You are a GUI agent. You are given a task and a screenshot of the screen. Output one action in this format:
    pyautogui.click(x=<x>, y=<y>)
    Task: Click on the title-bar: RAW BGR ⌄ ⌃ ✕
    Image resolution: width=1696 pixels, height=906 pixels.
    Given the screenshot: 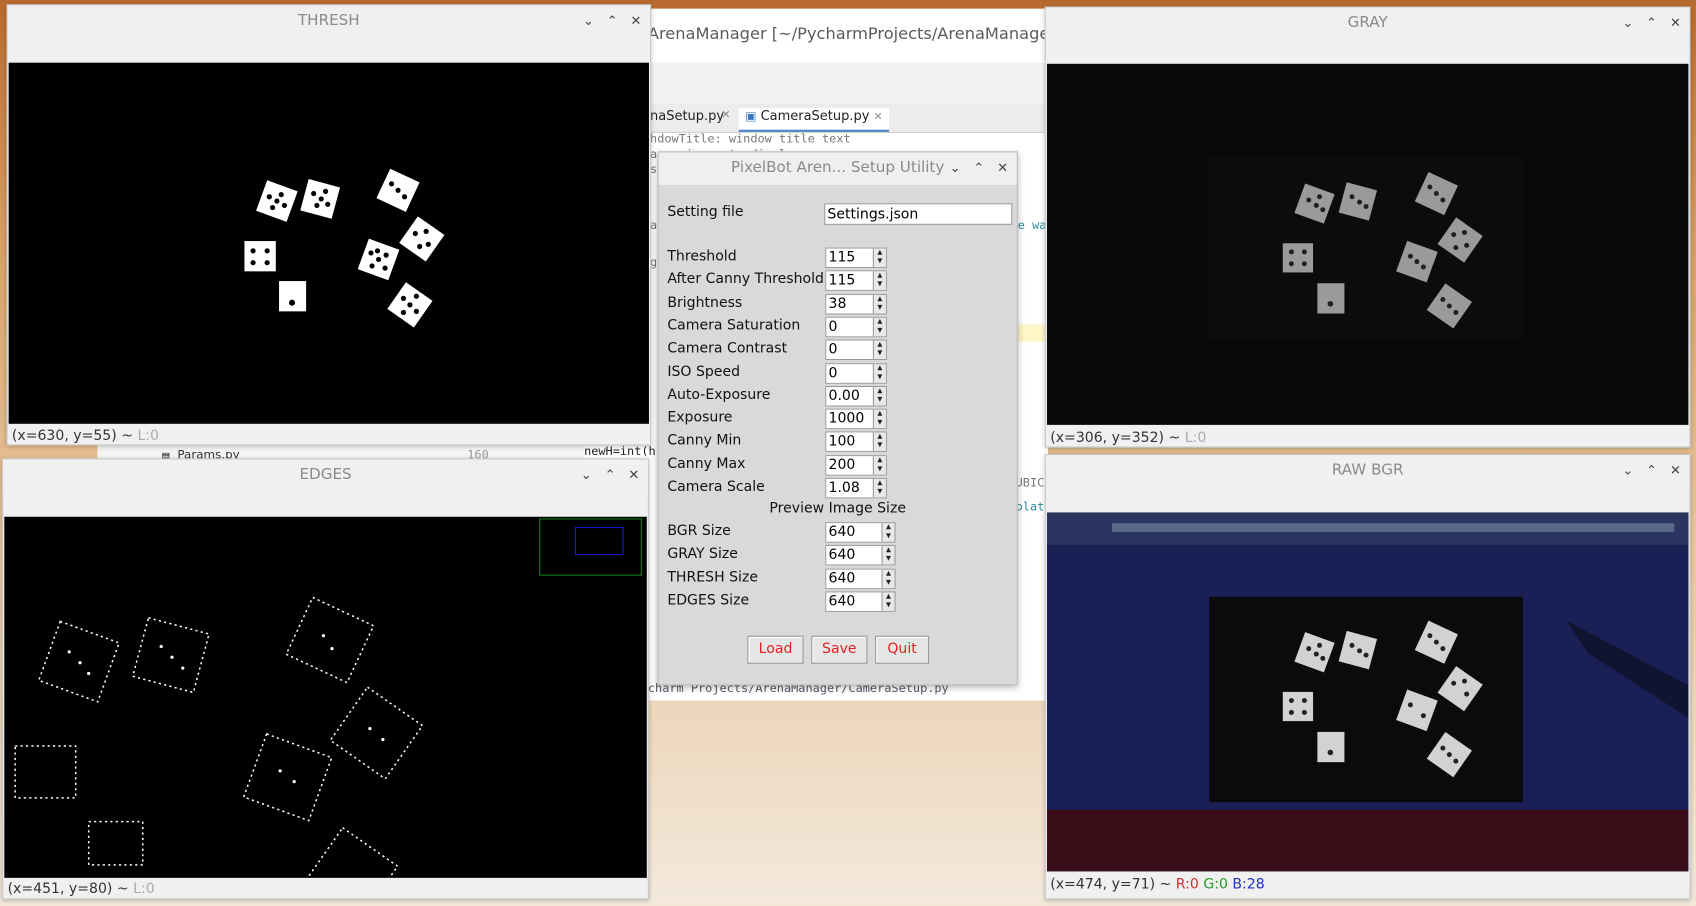 What is the action you would take?
    pyautogui.click(x=1367, y=471)
    